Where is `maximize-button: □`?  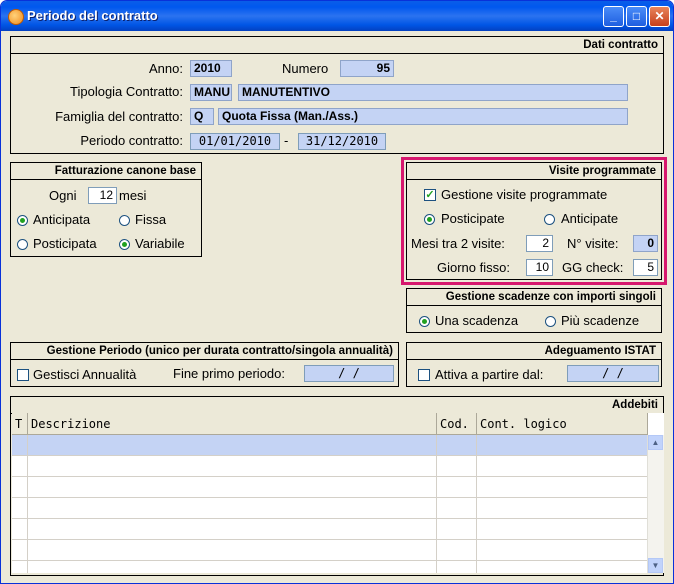
maximize-button: □ is located at coordinates (636, 16).